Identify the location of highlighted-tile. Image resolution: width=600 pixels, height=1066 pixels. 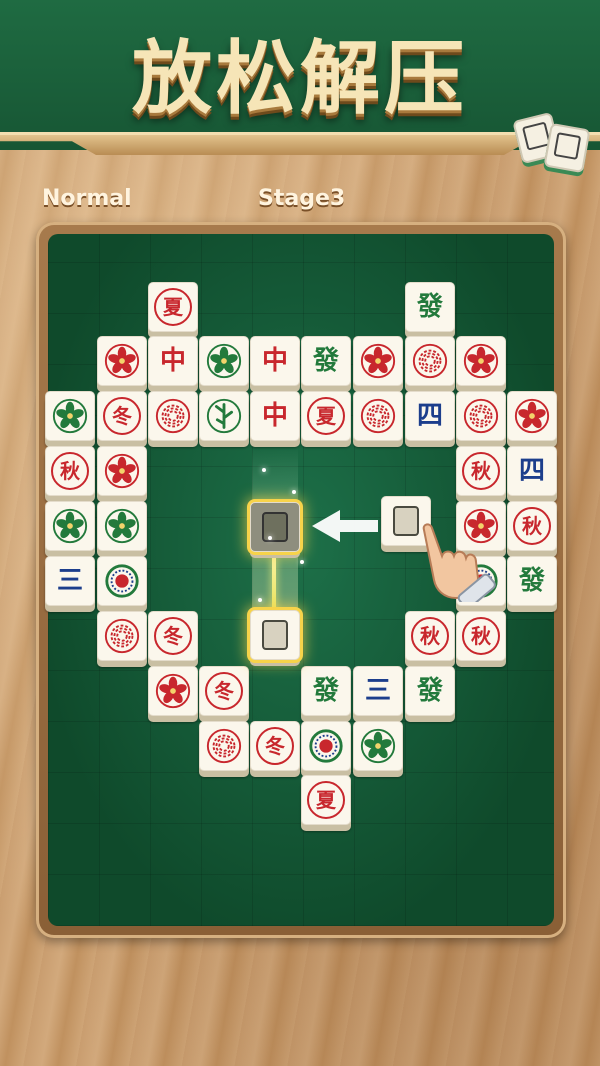
(275, 638).